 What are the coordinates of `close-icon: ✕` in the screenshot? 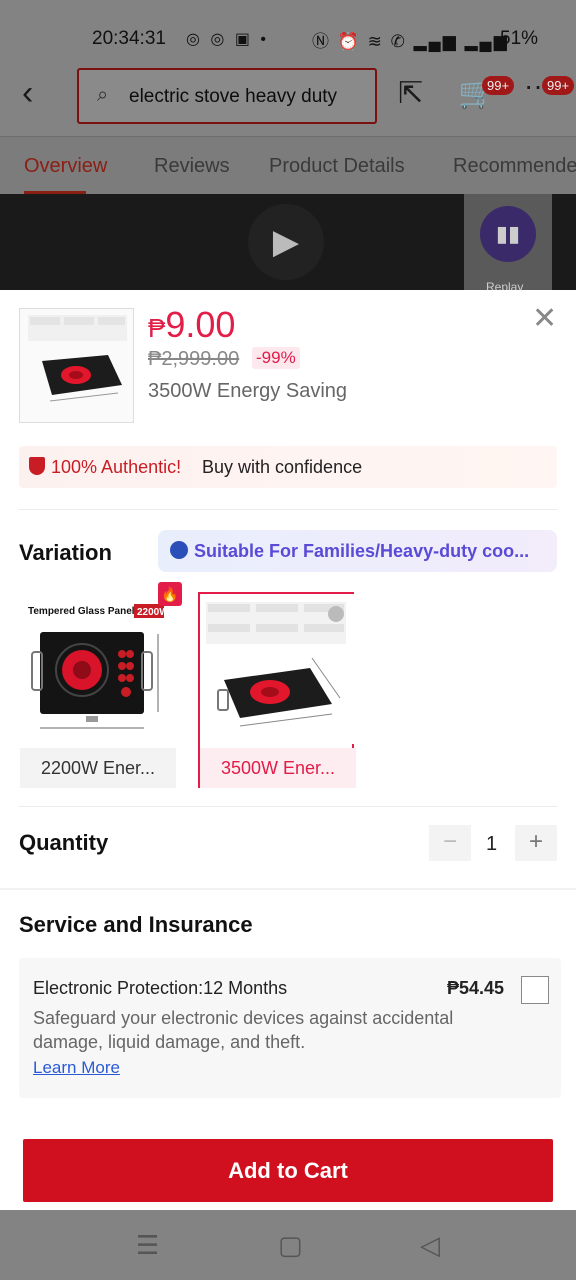 It's located at (544, 319).